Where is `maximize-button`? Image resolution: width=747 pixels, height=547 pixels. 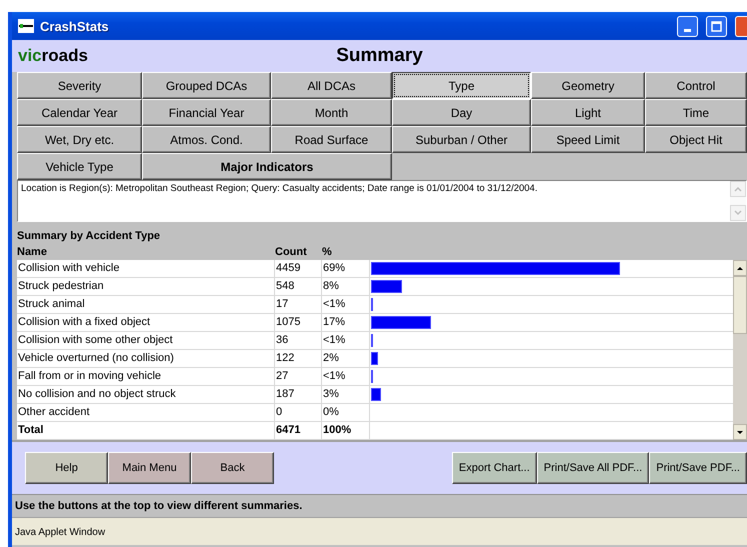
maximize-button is located at coordinates (716, 26).